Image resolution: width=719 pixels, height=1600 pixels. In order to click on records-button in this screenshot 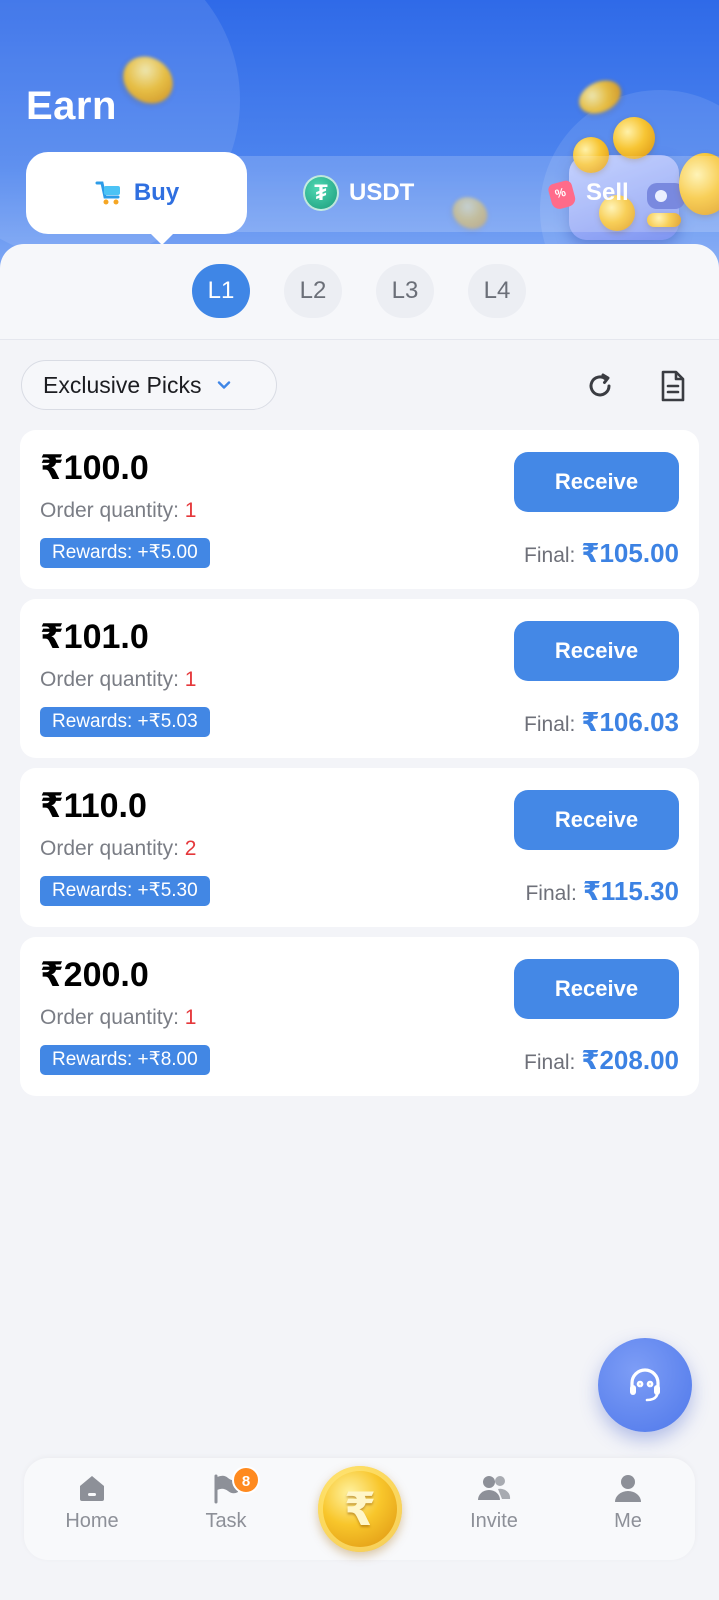, I will do `click(673, 386)`.